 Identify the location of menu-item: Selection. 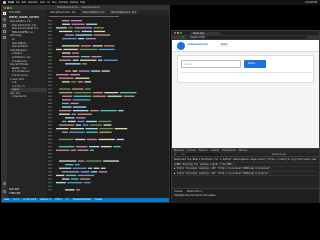
(33, 3).